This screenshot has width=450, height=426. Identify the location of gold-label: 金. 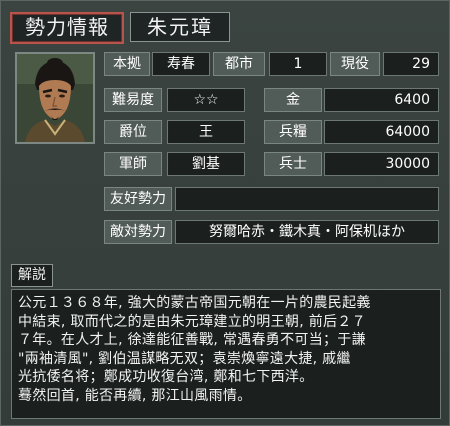
(293, 100).